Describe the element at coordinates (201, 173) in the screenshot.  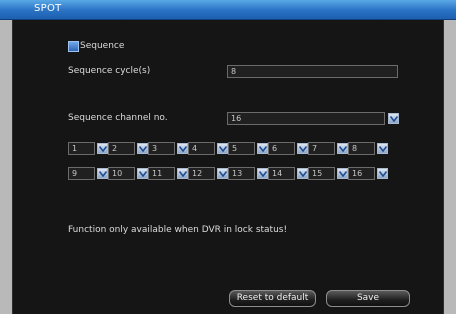
I see `channel-value: 12` at that location.